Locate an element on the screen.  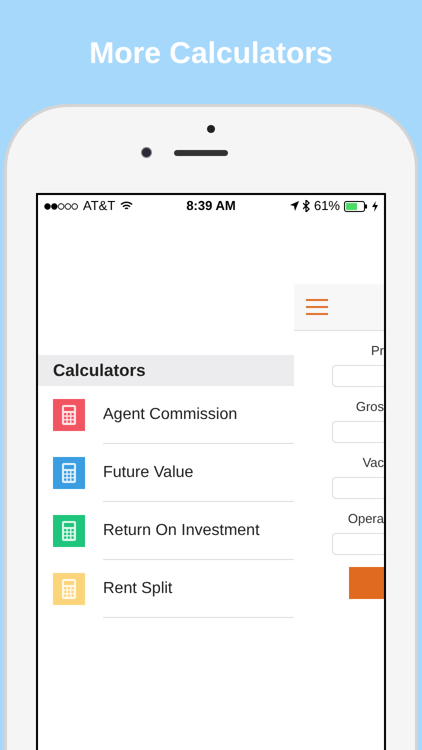
camera-icon is located at coordinates (146, 152).